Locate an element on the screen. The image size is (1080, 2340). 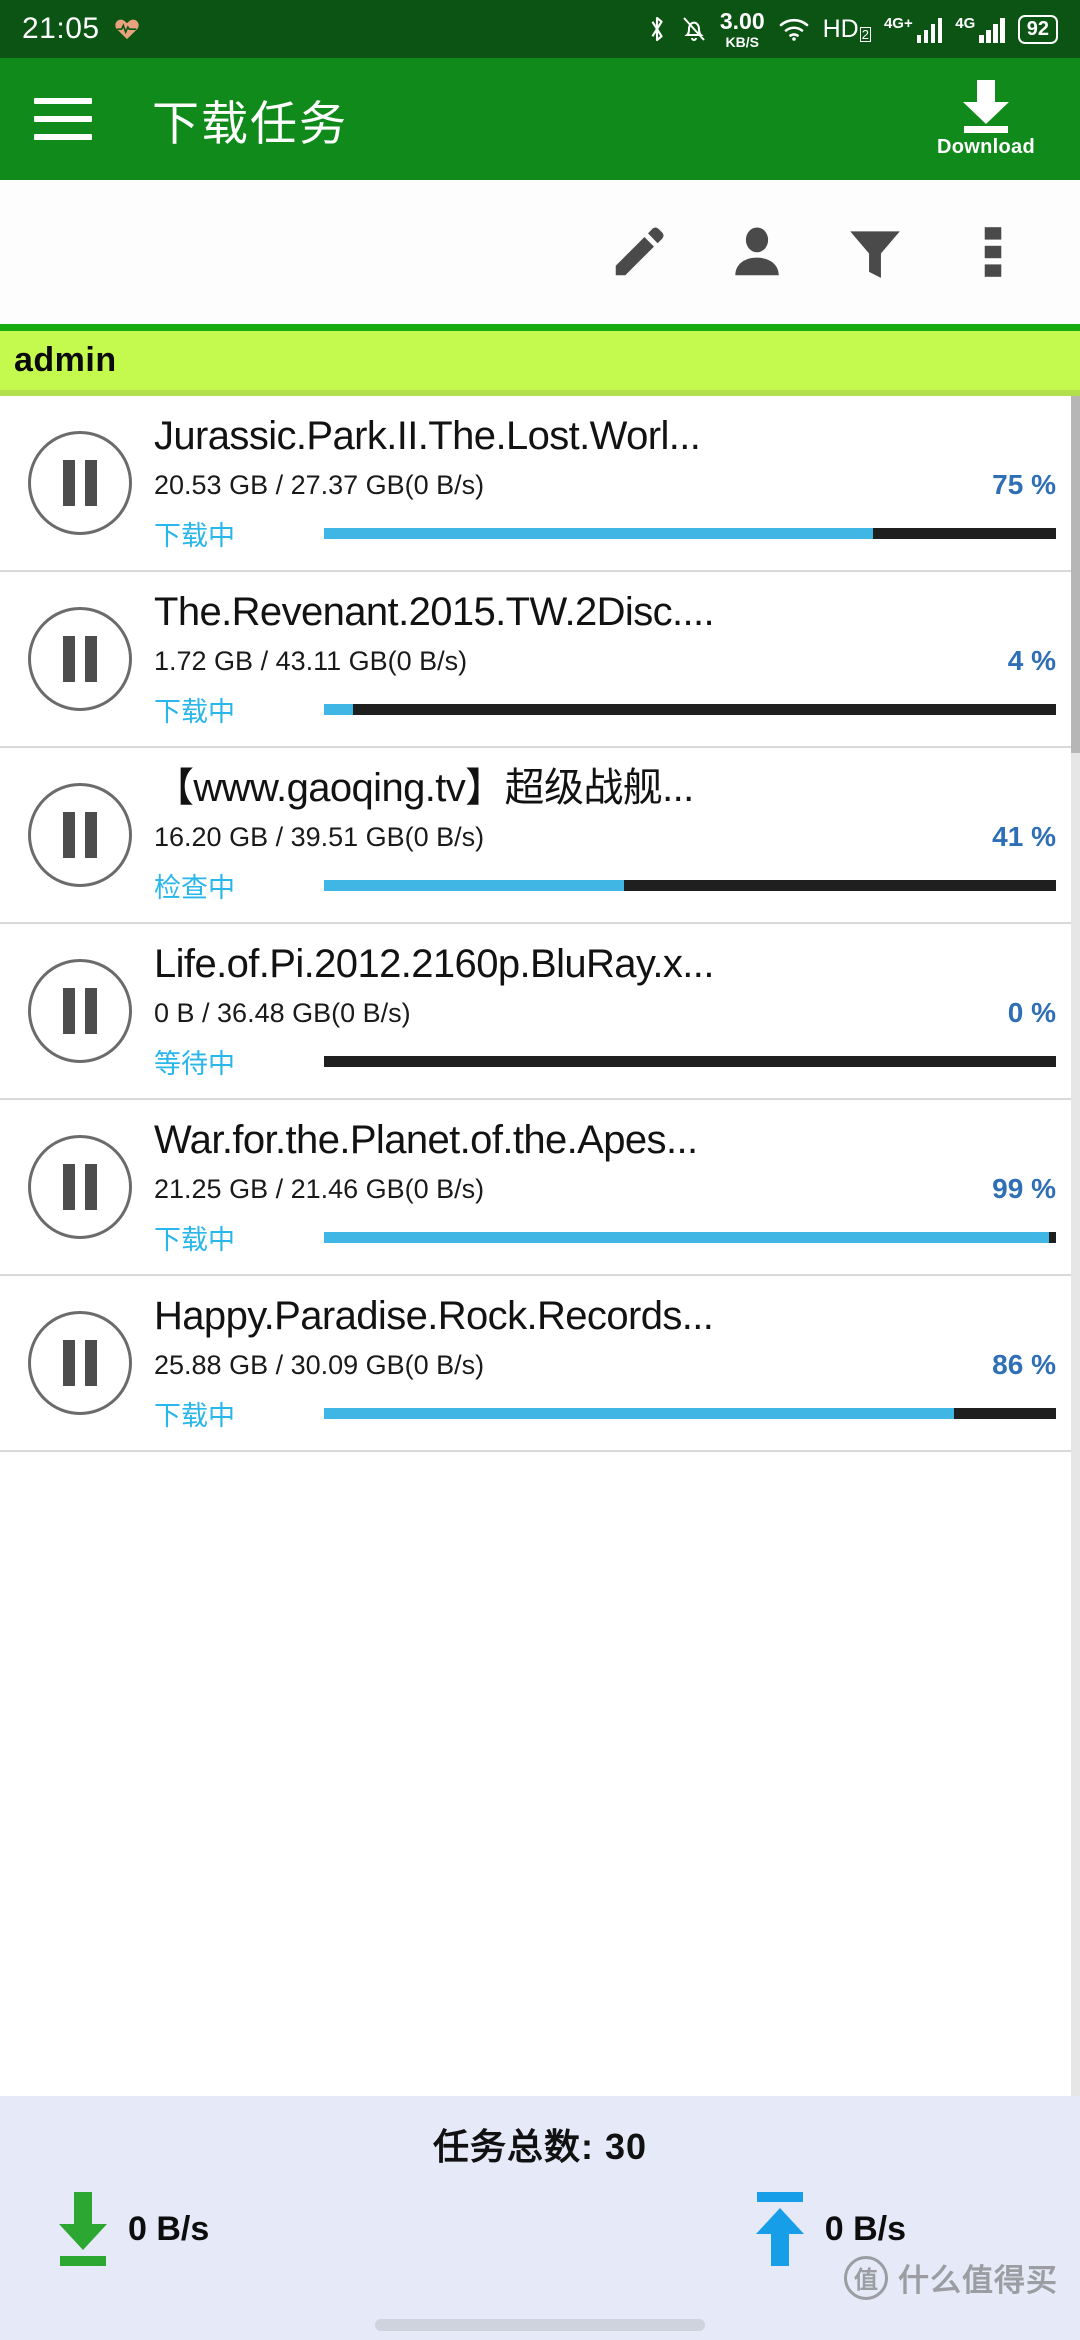
edit-button is located at coordinates (639, 252).